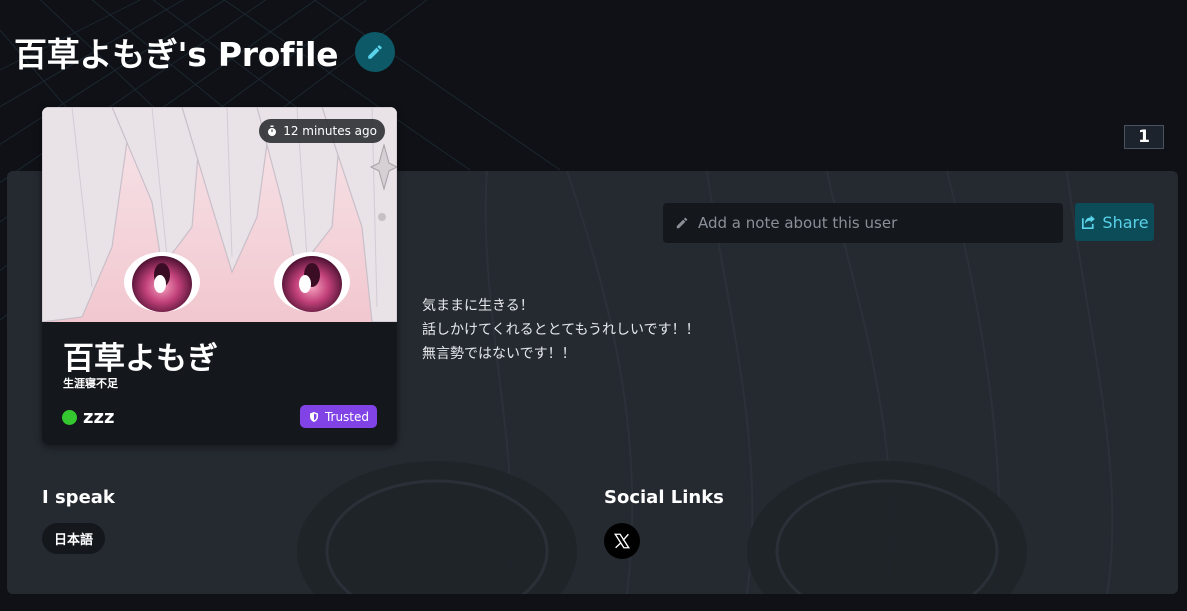 The width and height of the screenshot is (1187, 611). I want to click on share-button: Share, so click(1114, 222).